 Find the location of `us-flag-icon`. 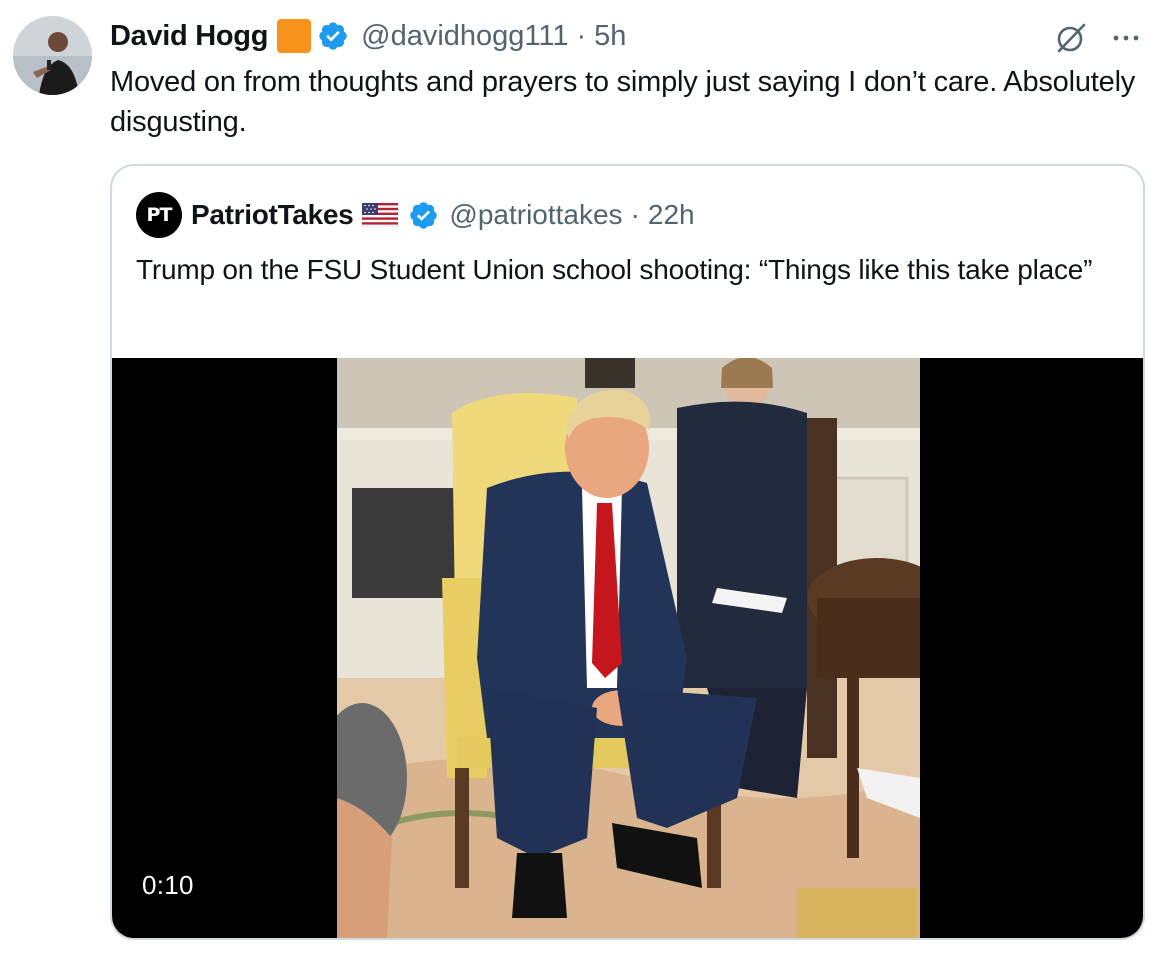

us-flag-icon is located at coordinates (380, 215).